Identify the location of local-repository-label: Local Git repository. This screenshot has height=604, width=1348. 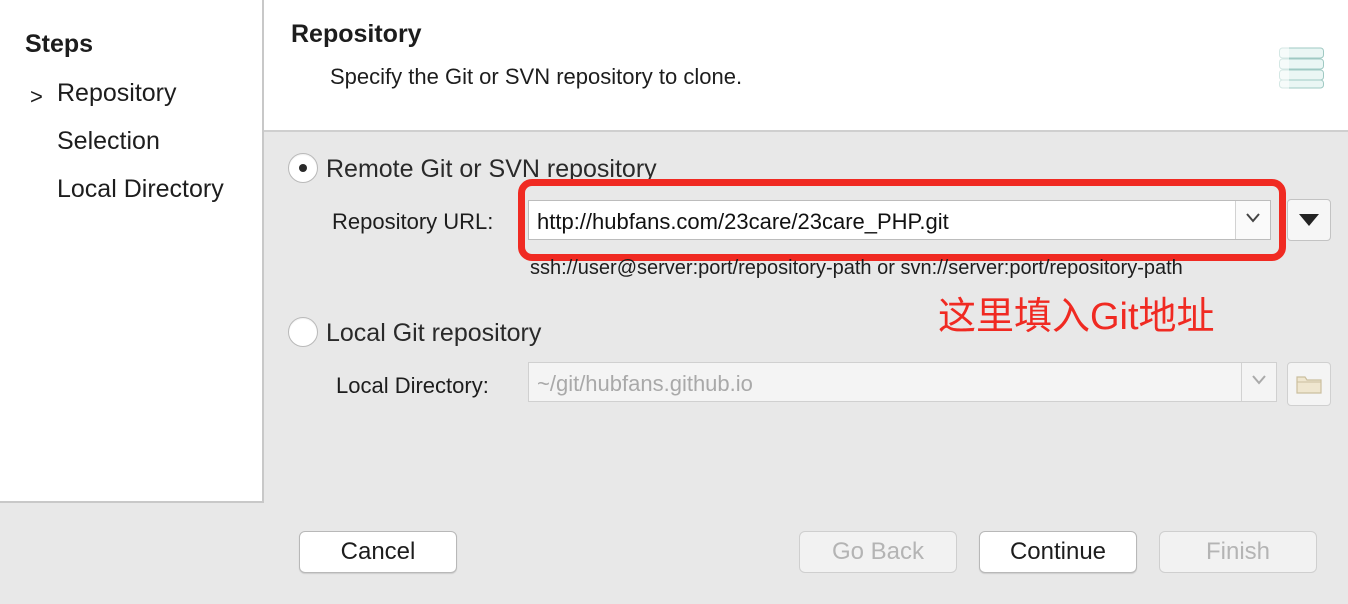
(433, 333).